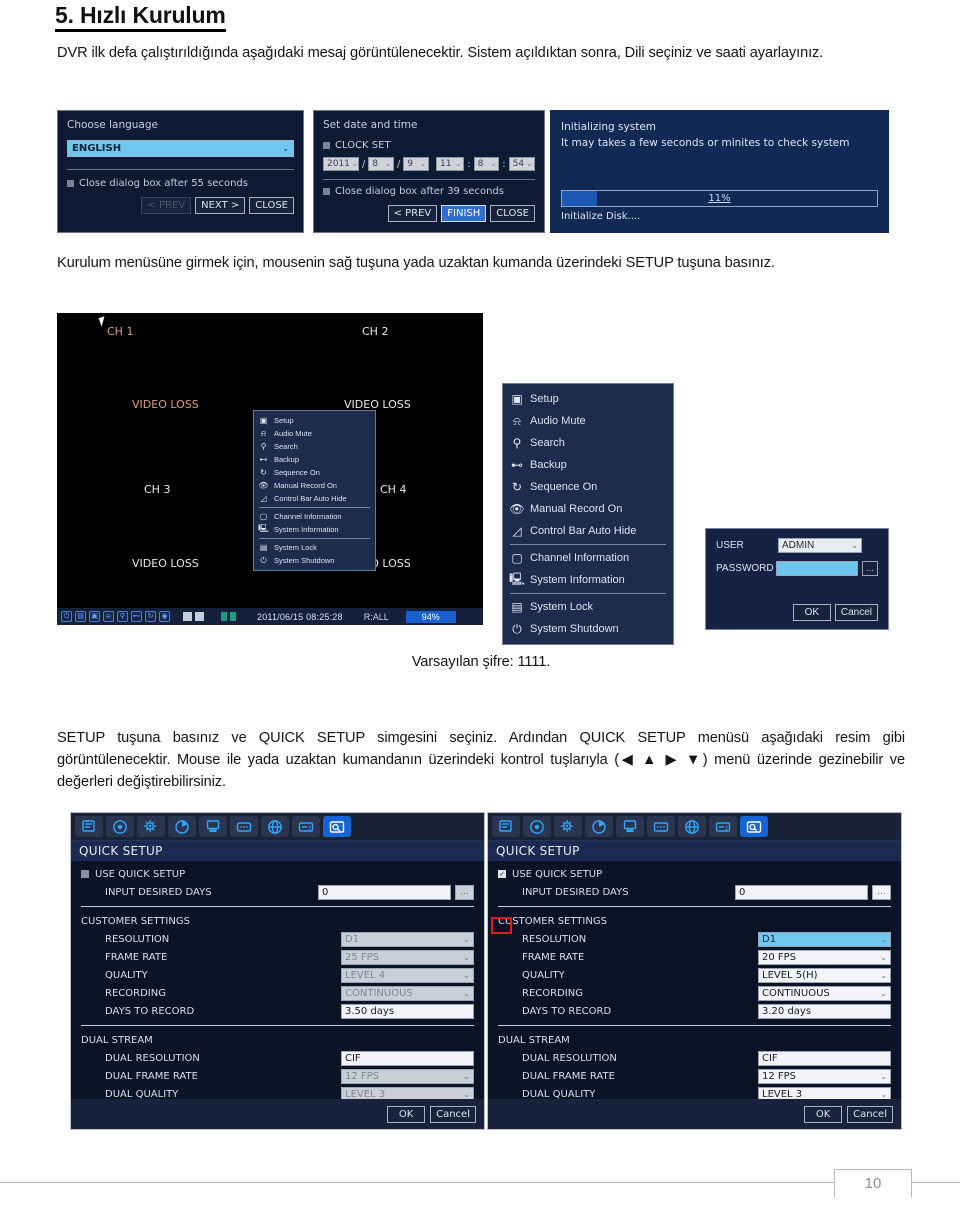 The height and width of the screenshot is (1205, 960). I want to click on second-field: 54 ⌄, so click(521, 164).